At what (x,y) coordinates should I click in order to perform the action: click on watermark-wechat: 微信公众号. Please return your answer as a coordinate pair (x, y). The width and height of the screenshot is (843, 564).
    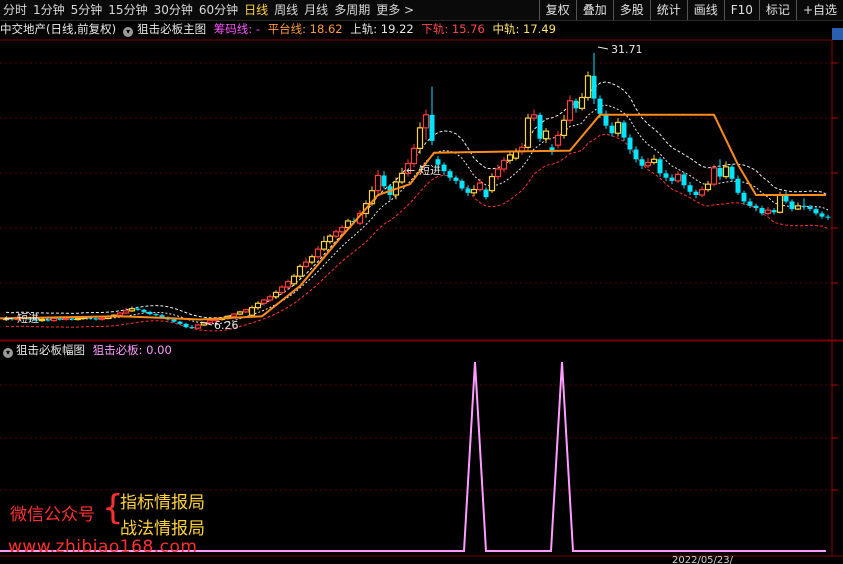
    Looking at the image, I should click on (52, 515).